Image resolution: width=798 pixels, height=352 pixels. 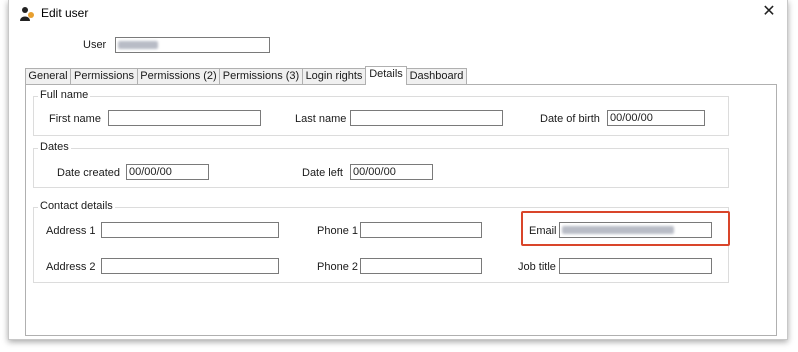 What do you see at coordinates (769, 13) in the screenshot?
I see `close-icon: ✕` at bounding box center [769, 13].